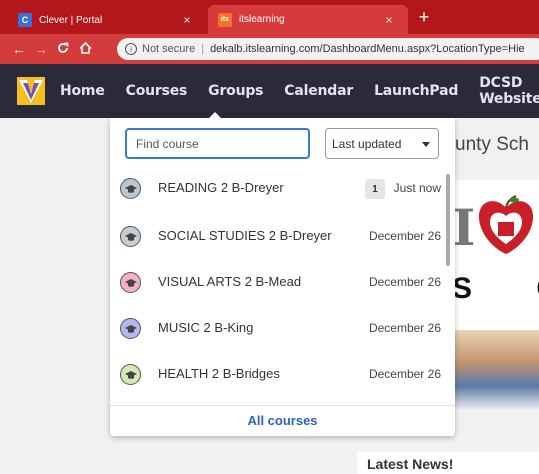 This screenshot has width=539, height=474. What do you see at coordinates (206, 327) in the screenshot?
I see `course-name: MUSIC 2 B-King` at bounding box center [206, 327].